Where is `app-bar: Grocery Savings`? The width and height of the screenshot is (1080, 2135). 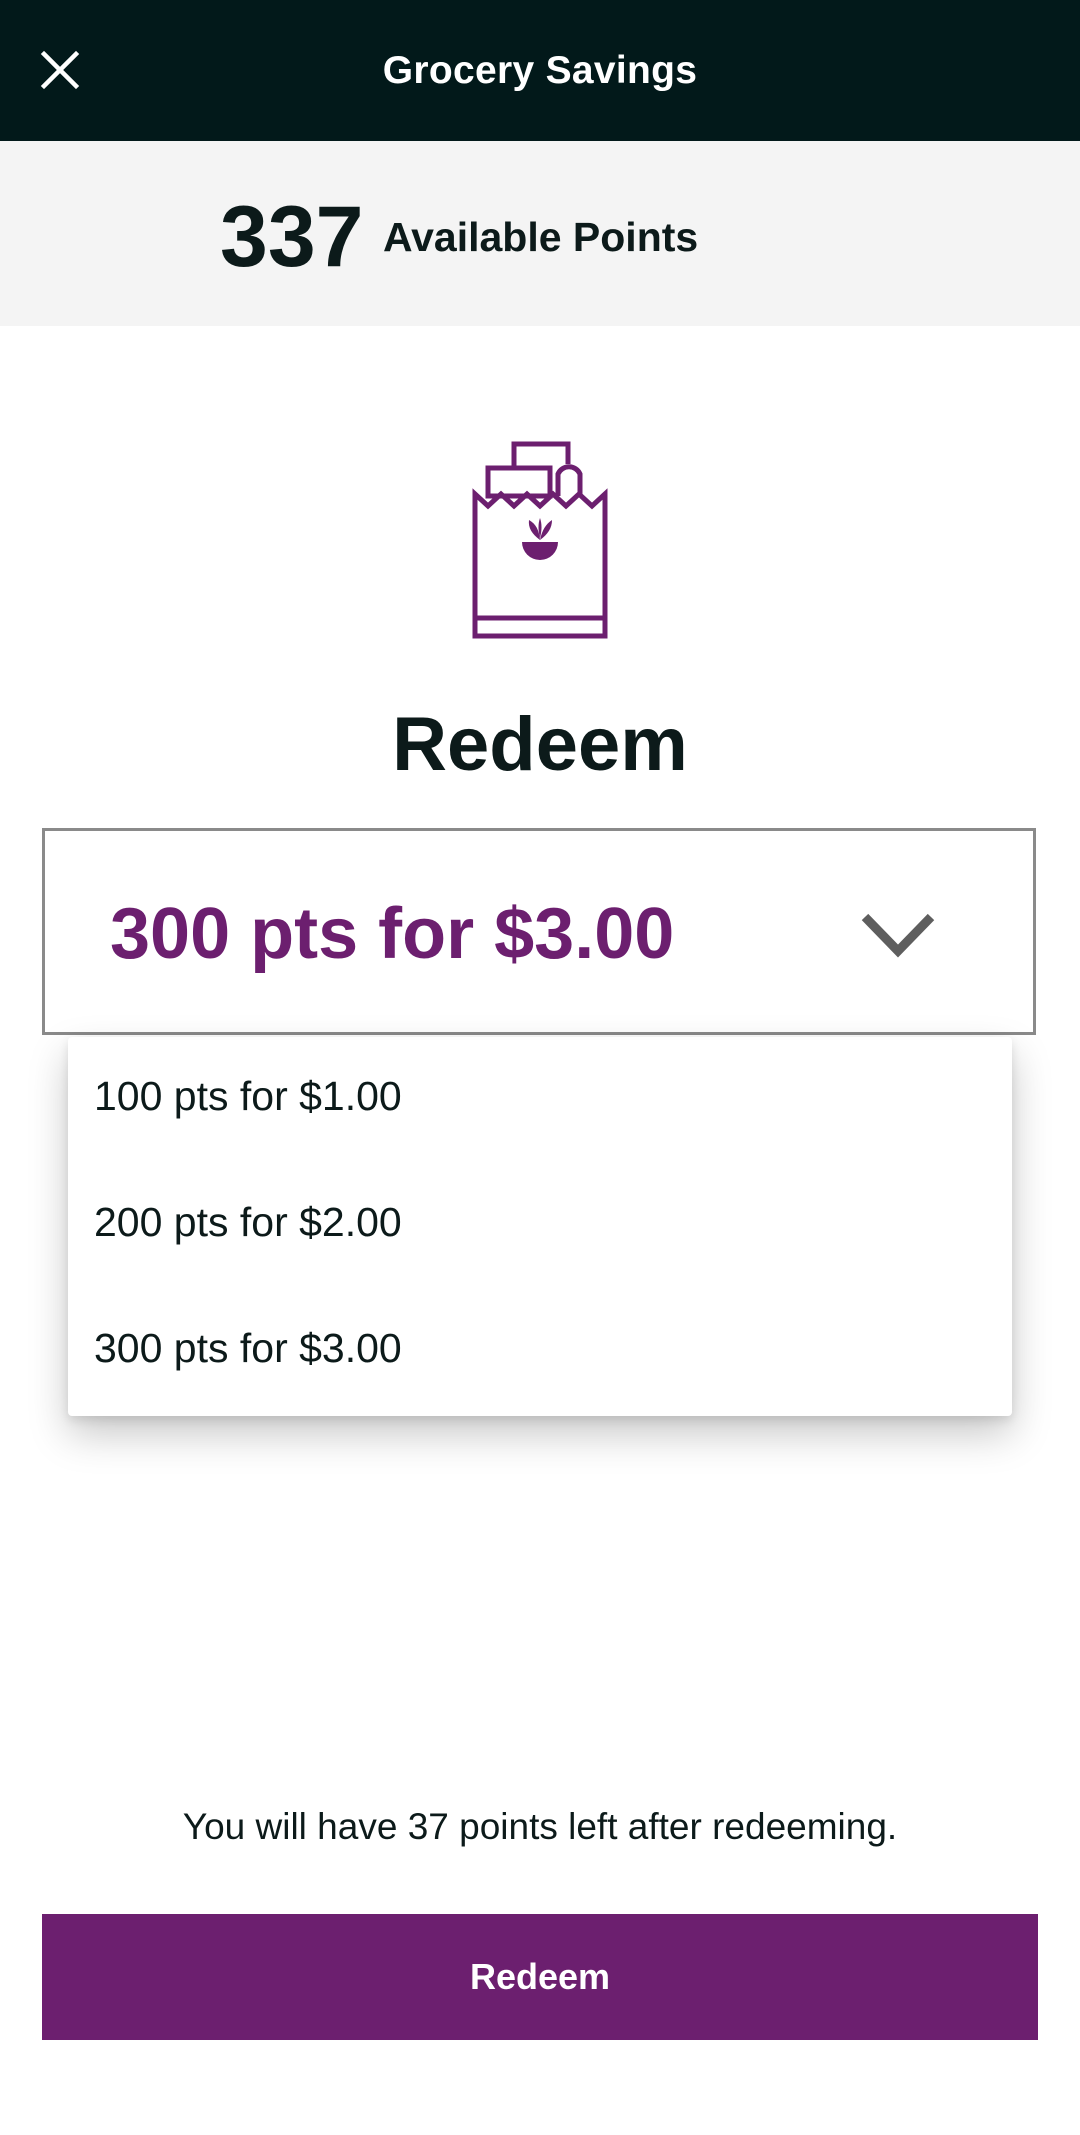 app-bar: Grocery Savings is located at coordinates (540, 70).